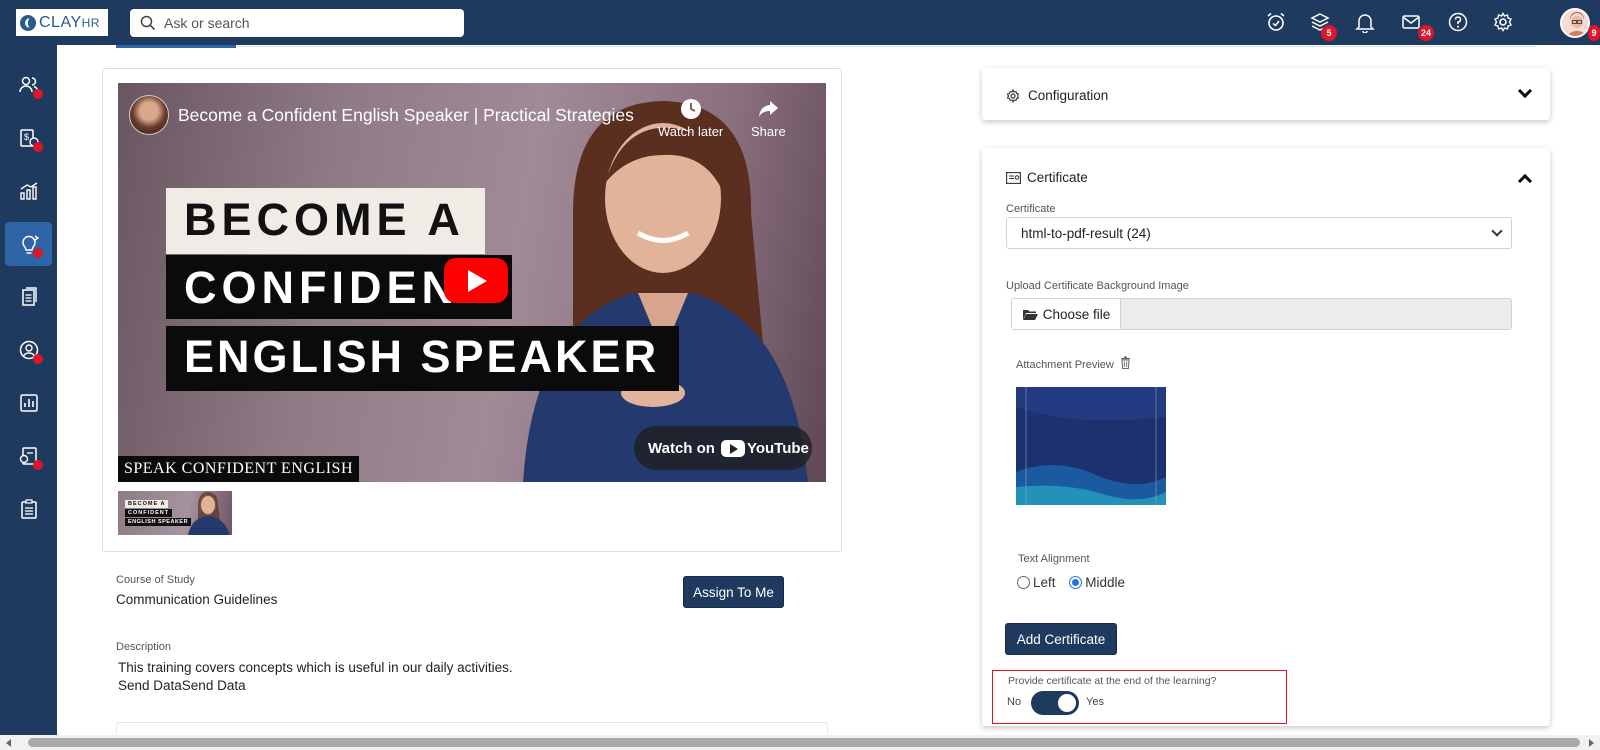 Image resolution: width=1600 pixels, height=750 pixels. I want to click on text-alignment-label: Text Alignment, so click(1054, 559).